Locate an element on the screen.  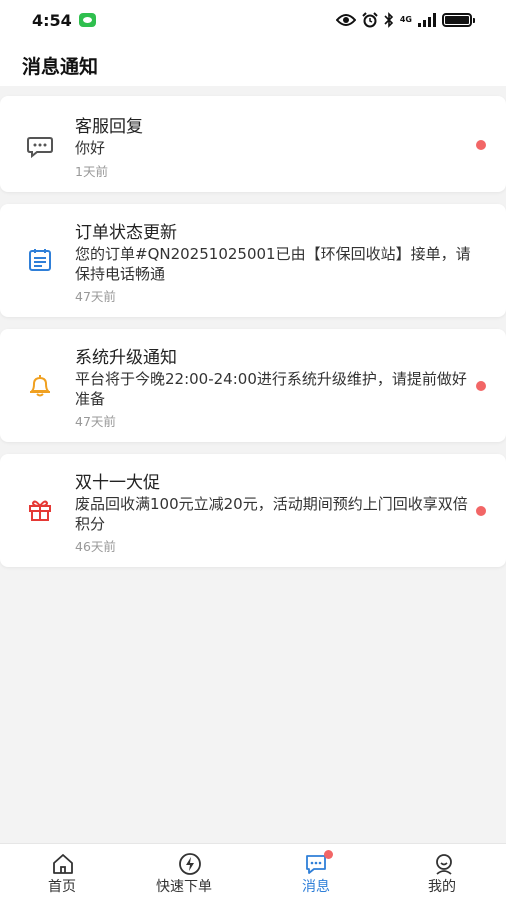
tab-home: 首页 is located at coordinates (63, 872).